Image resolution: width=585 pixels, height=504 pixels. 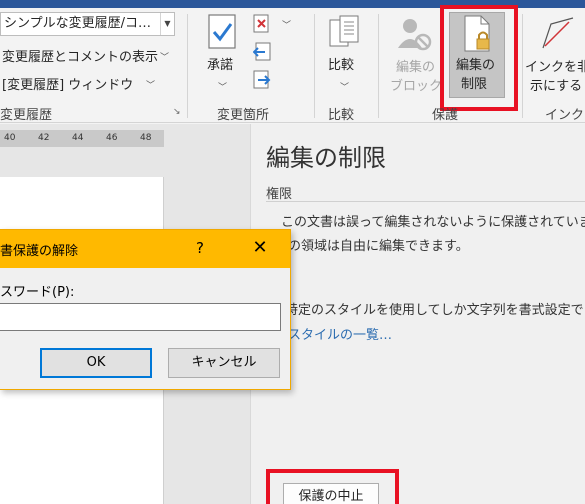 What do you see at coordinates (262, 52) in the screenshot?
I see `previous-change-icon` at bounding box center [262, 52].